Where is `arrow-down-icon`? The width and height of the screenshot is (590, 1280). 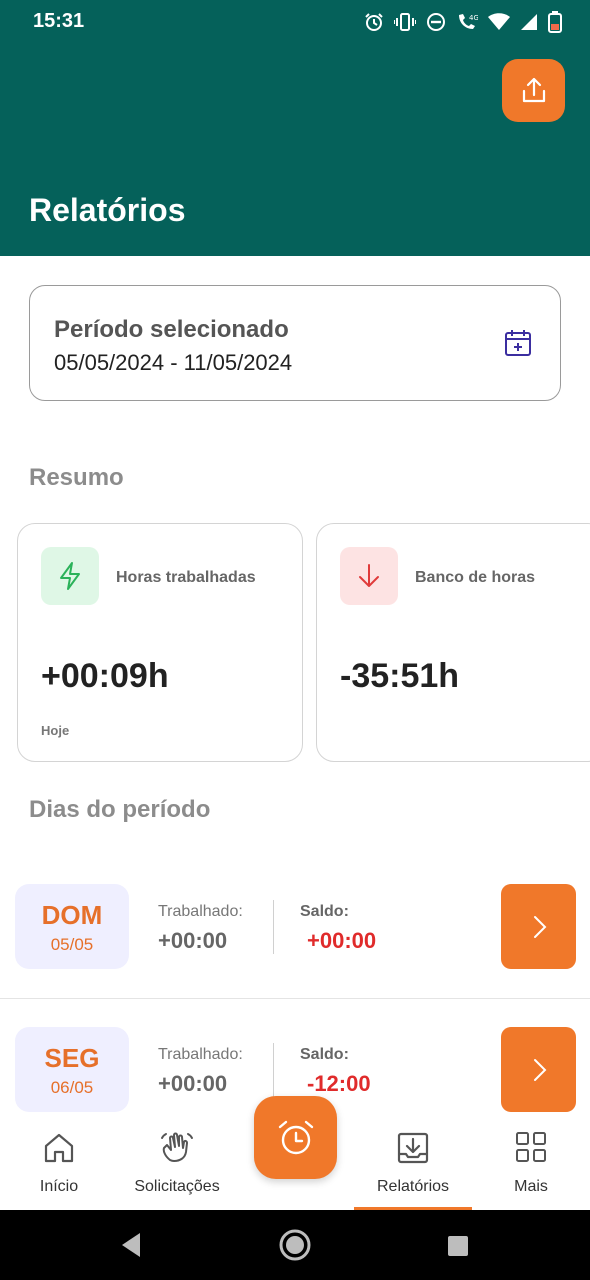
arrow-down-icon is located at coordinates (369, 575).